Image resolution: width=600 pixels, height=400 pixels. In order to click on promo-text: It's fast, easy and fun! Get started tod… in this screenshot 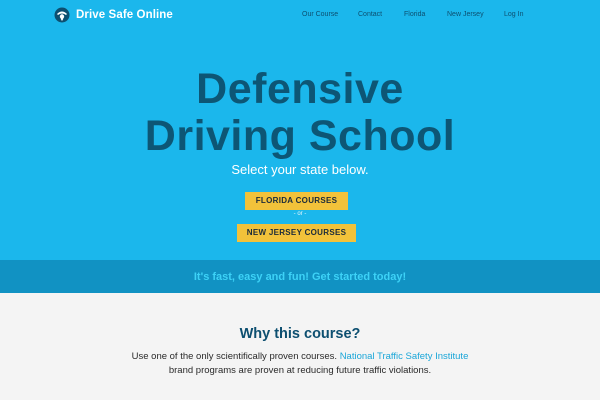, I will do `click(300, 277)`.